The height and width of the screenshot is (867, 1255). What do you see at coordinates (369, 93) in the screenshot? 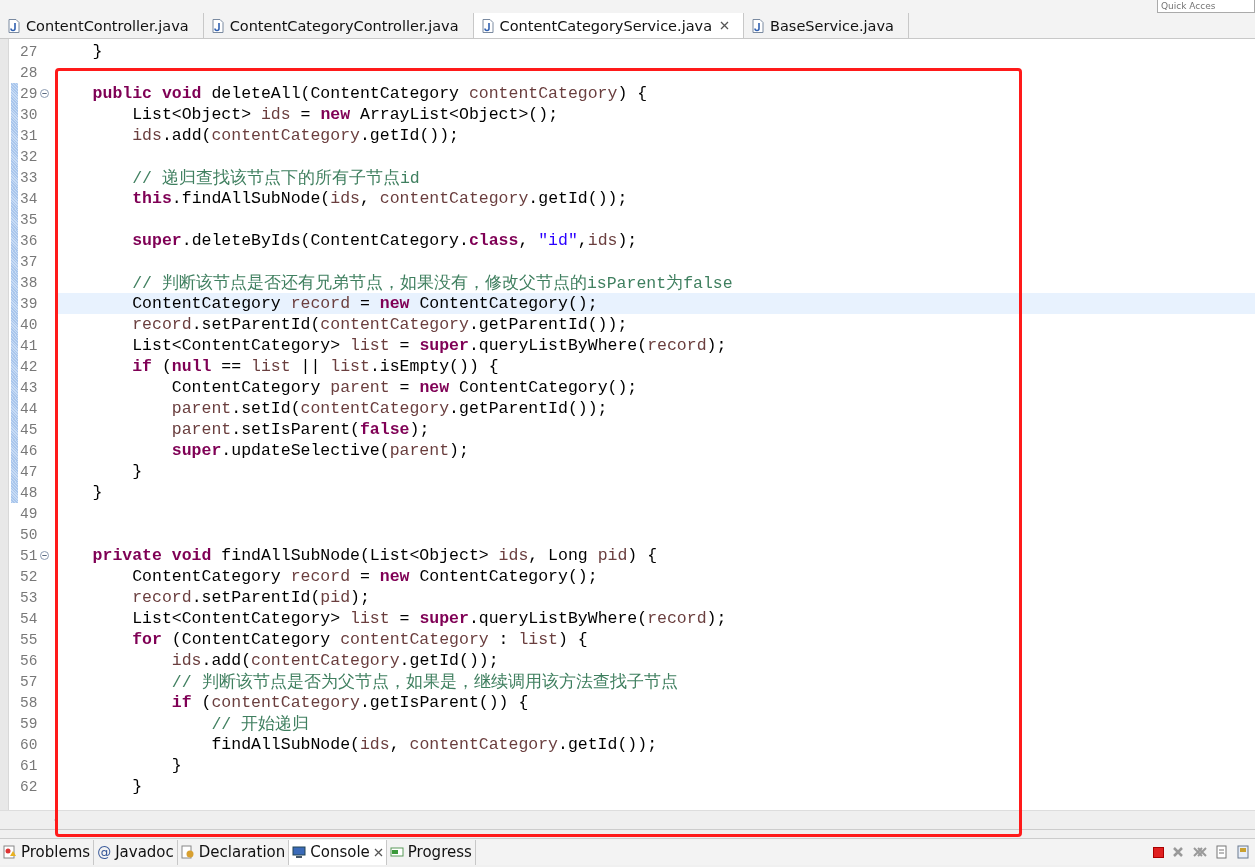
I see `code-line: public void deleteAll(ContentCategory contentCategory) {` at bounding box center [369, 93].